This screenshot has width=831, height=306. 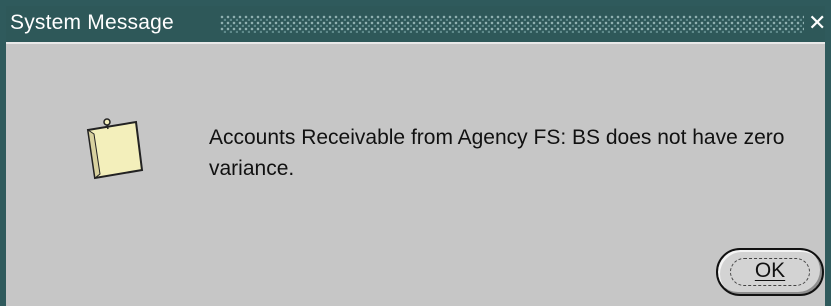 I want to click on titlebar-pattern, so click(x=512, y=24).